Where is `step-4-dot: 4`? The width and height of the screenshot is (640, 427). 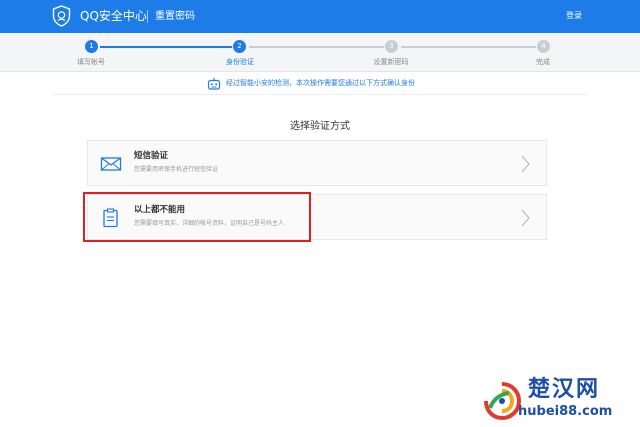 step-4-dot: 4 is located at coordinates (543, 46).